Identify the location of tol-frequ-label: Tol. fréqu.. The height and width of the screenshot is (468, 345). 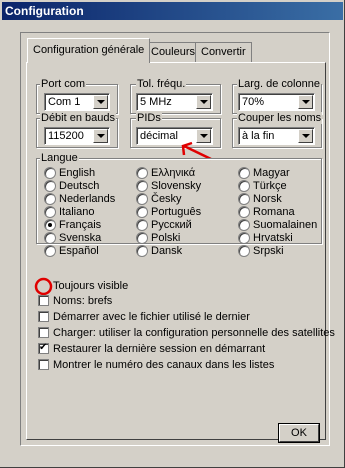
(161, 84).